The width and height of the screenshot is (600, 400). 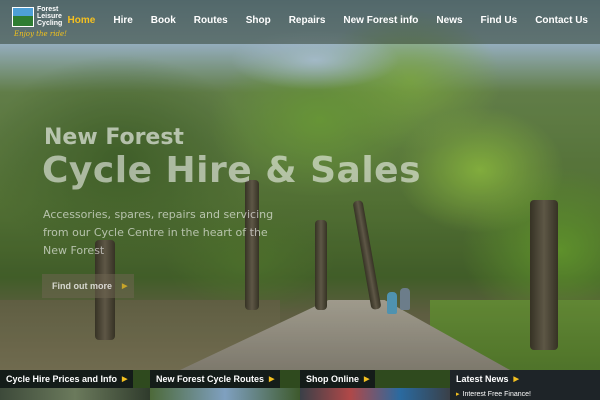 What do you see at coordinates (380, 20) in the screenshot?
I see `nav-new-forest-info: New Forest info` at bounding box center [380, 20].